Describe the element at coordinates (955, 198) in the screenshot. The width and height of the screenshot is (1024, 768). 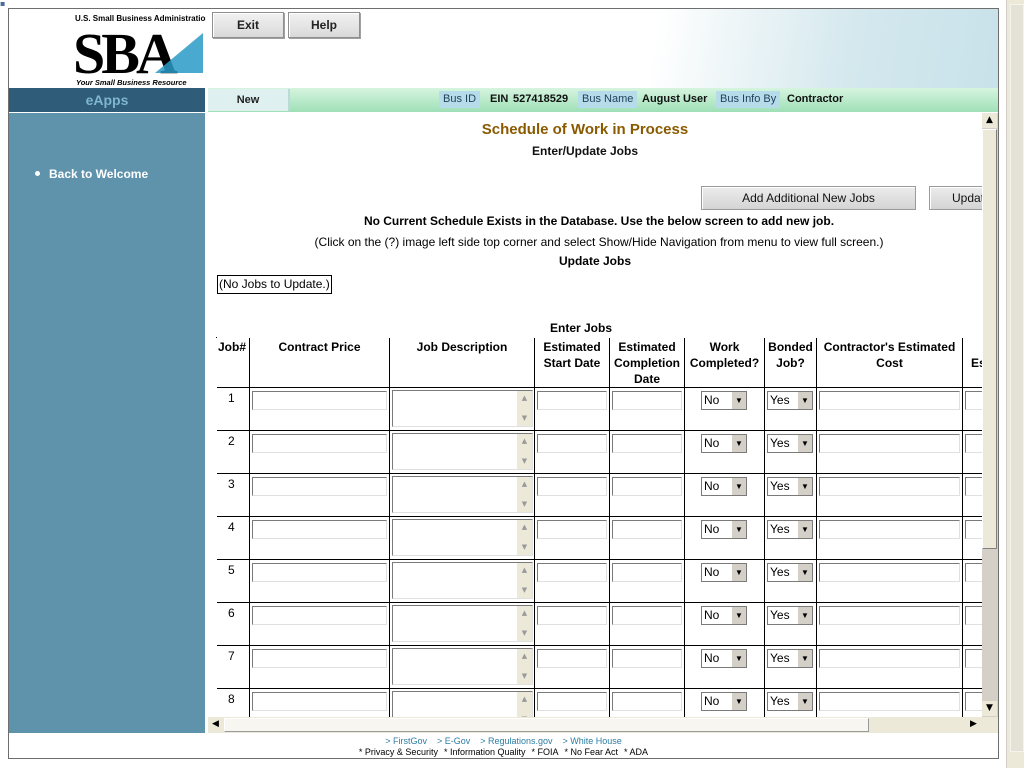
I see `update-button: Update` at that location.